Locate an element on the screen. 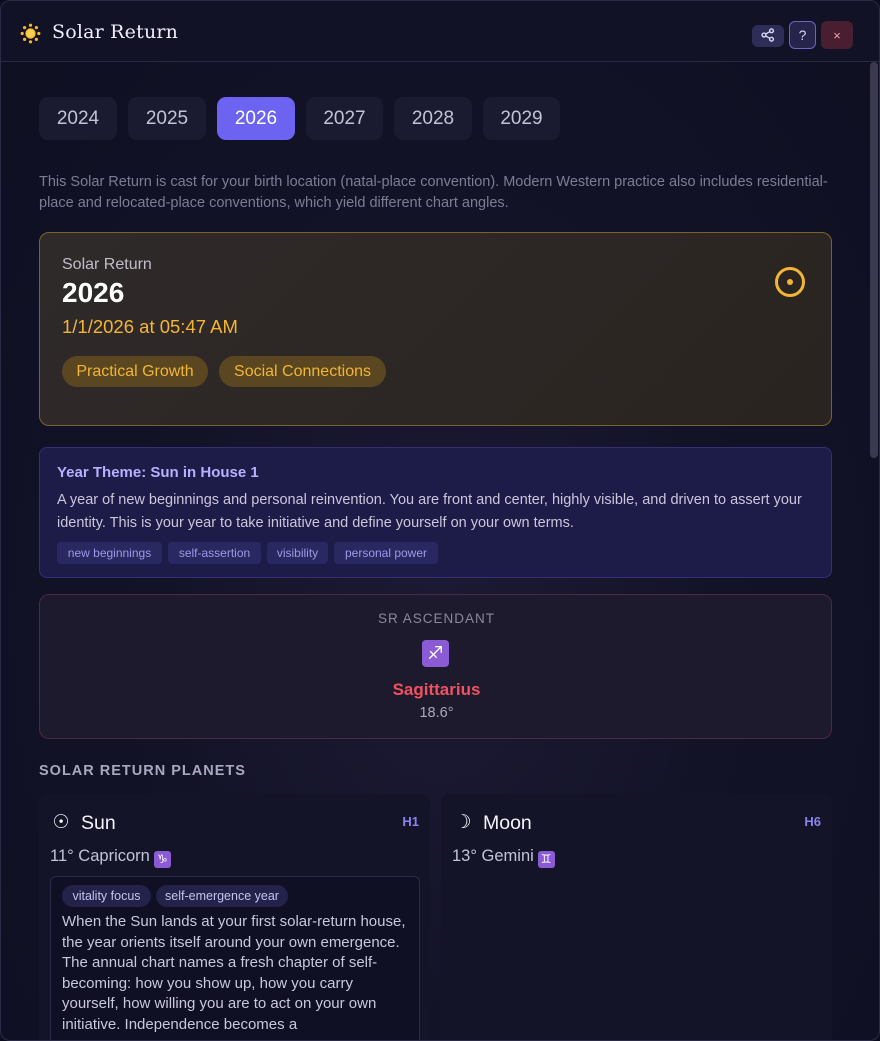 The width and height of the screenshot is (880, 1041). help-button: ? is located at coordinates (802, 35).